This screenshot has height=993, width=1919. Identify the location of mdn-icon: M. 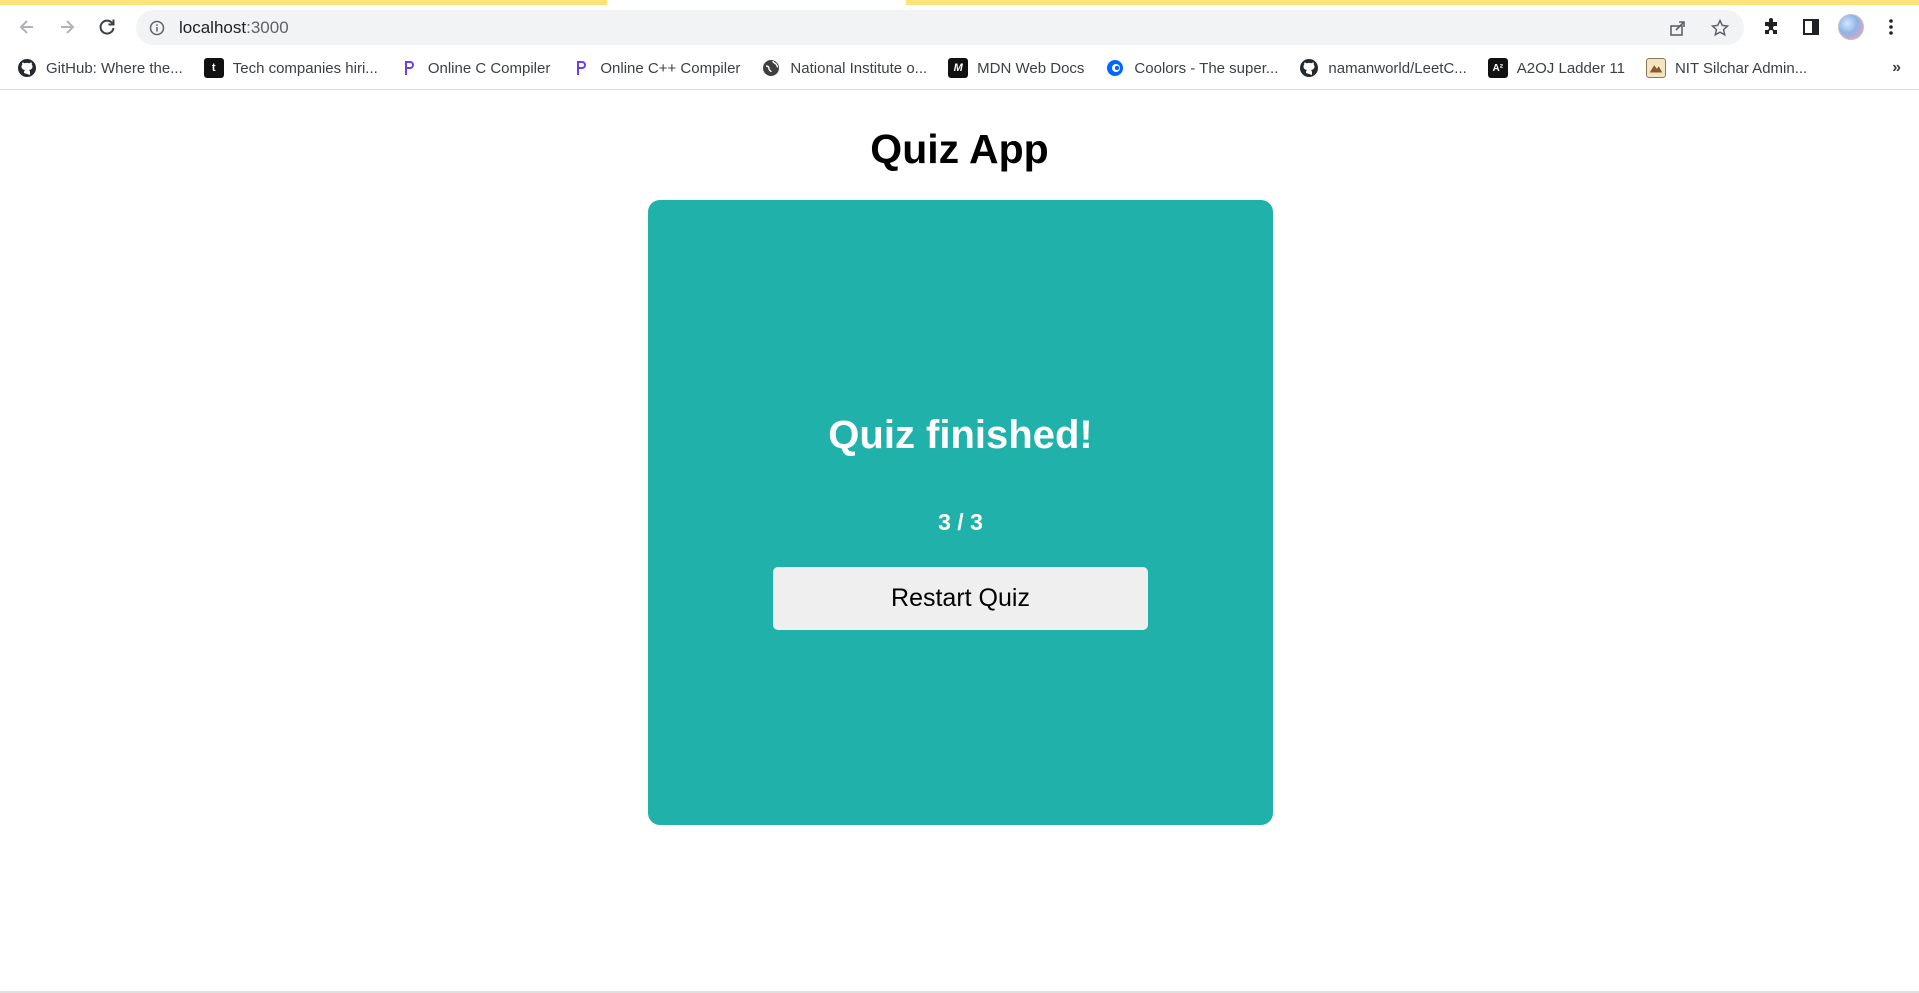
(958, 68).